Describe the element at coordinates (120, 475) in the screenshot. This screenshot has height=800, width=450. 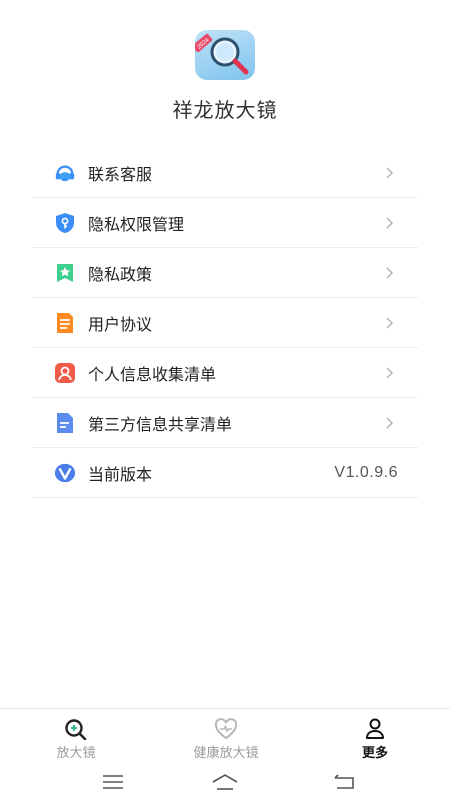
I see `menu-item-label: 当前版本` at that location.